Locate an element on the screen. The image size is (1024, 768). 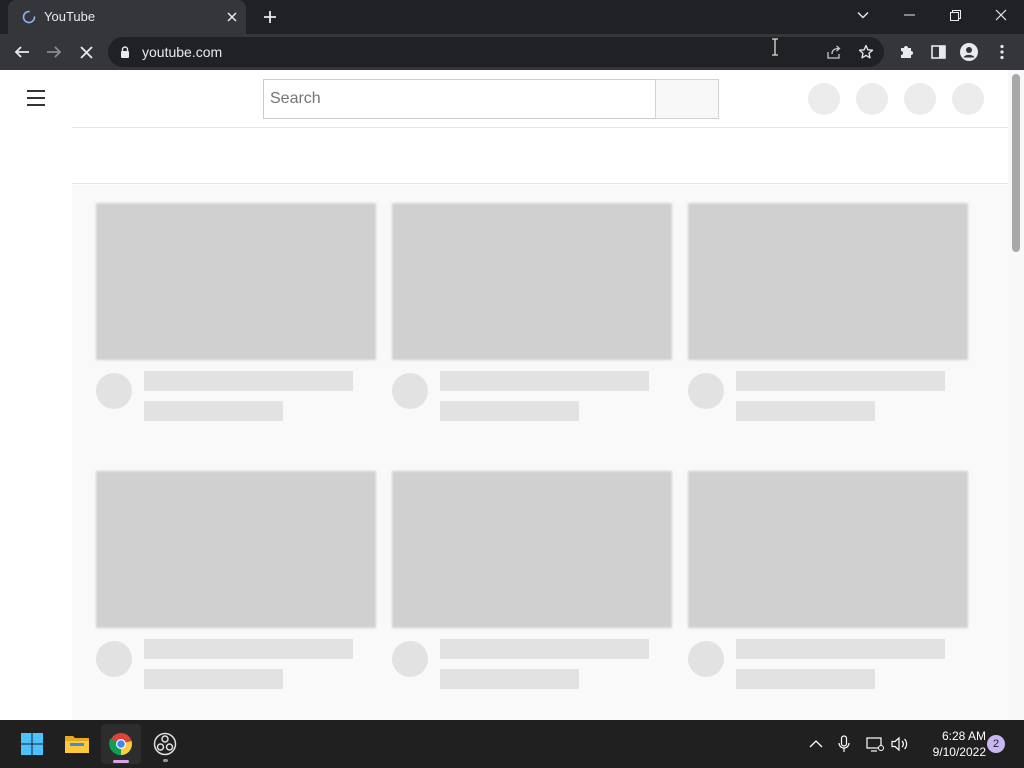
extensions-button is located at coordinates (906, 52).